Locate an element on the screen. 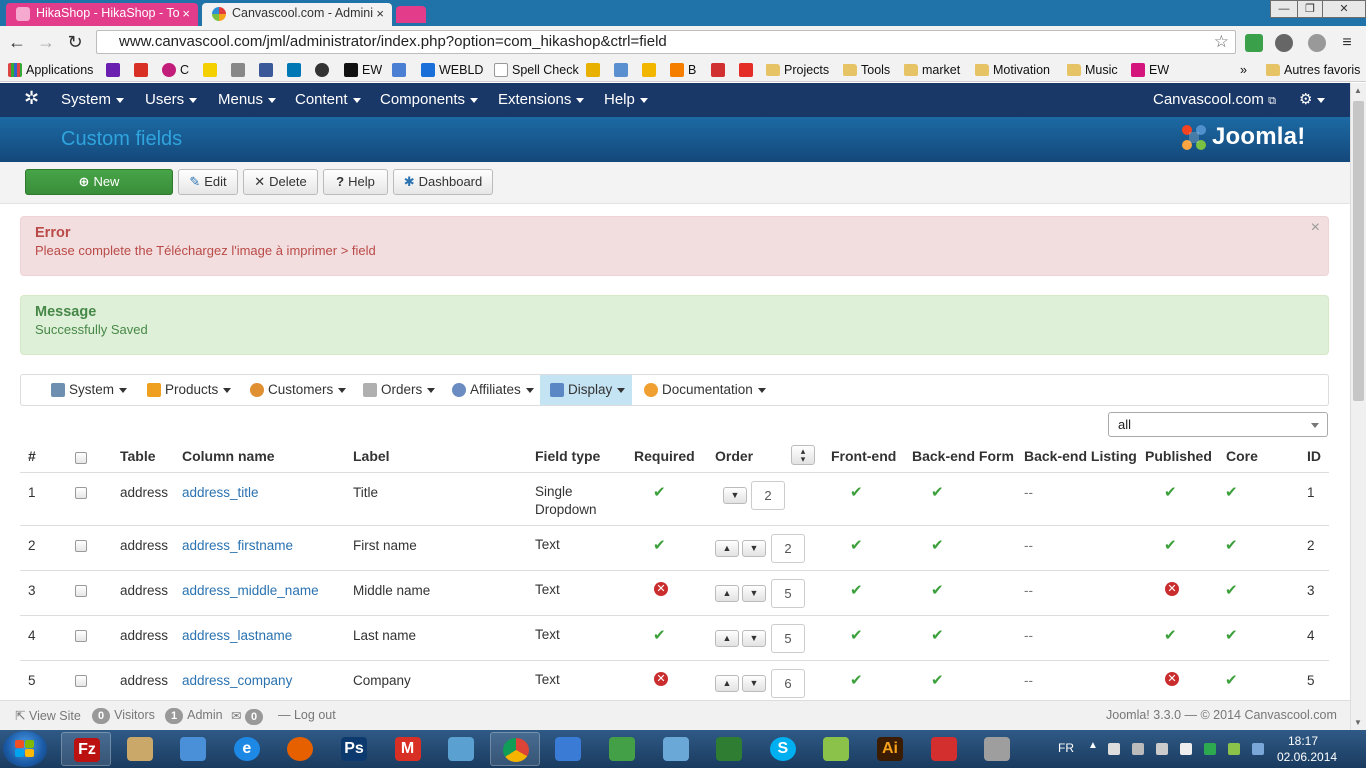  header-published: Published is located at coordinates (1178, 456).